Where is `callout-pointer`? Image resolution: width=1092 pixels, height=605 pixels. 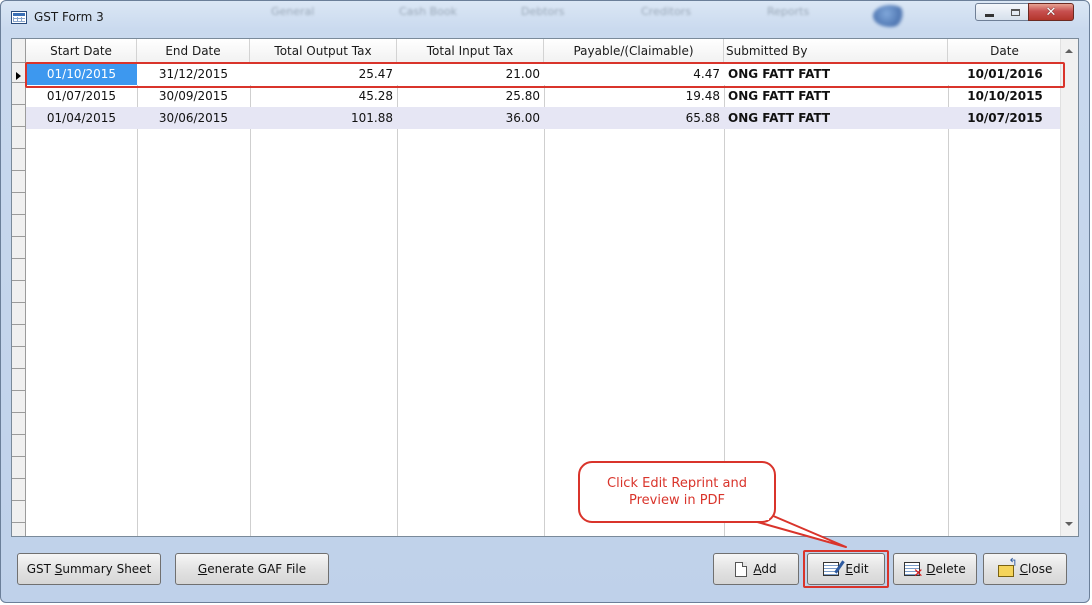
callout-pointer is located at coordinates (794, 531).